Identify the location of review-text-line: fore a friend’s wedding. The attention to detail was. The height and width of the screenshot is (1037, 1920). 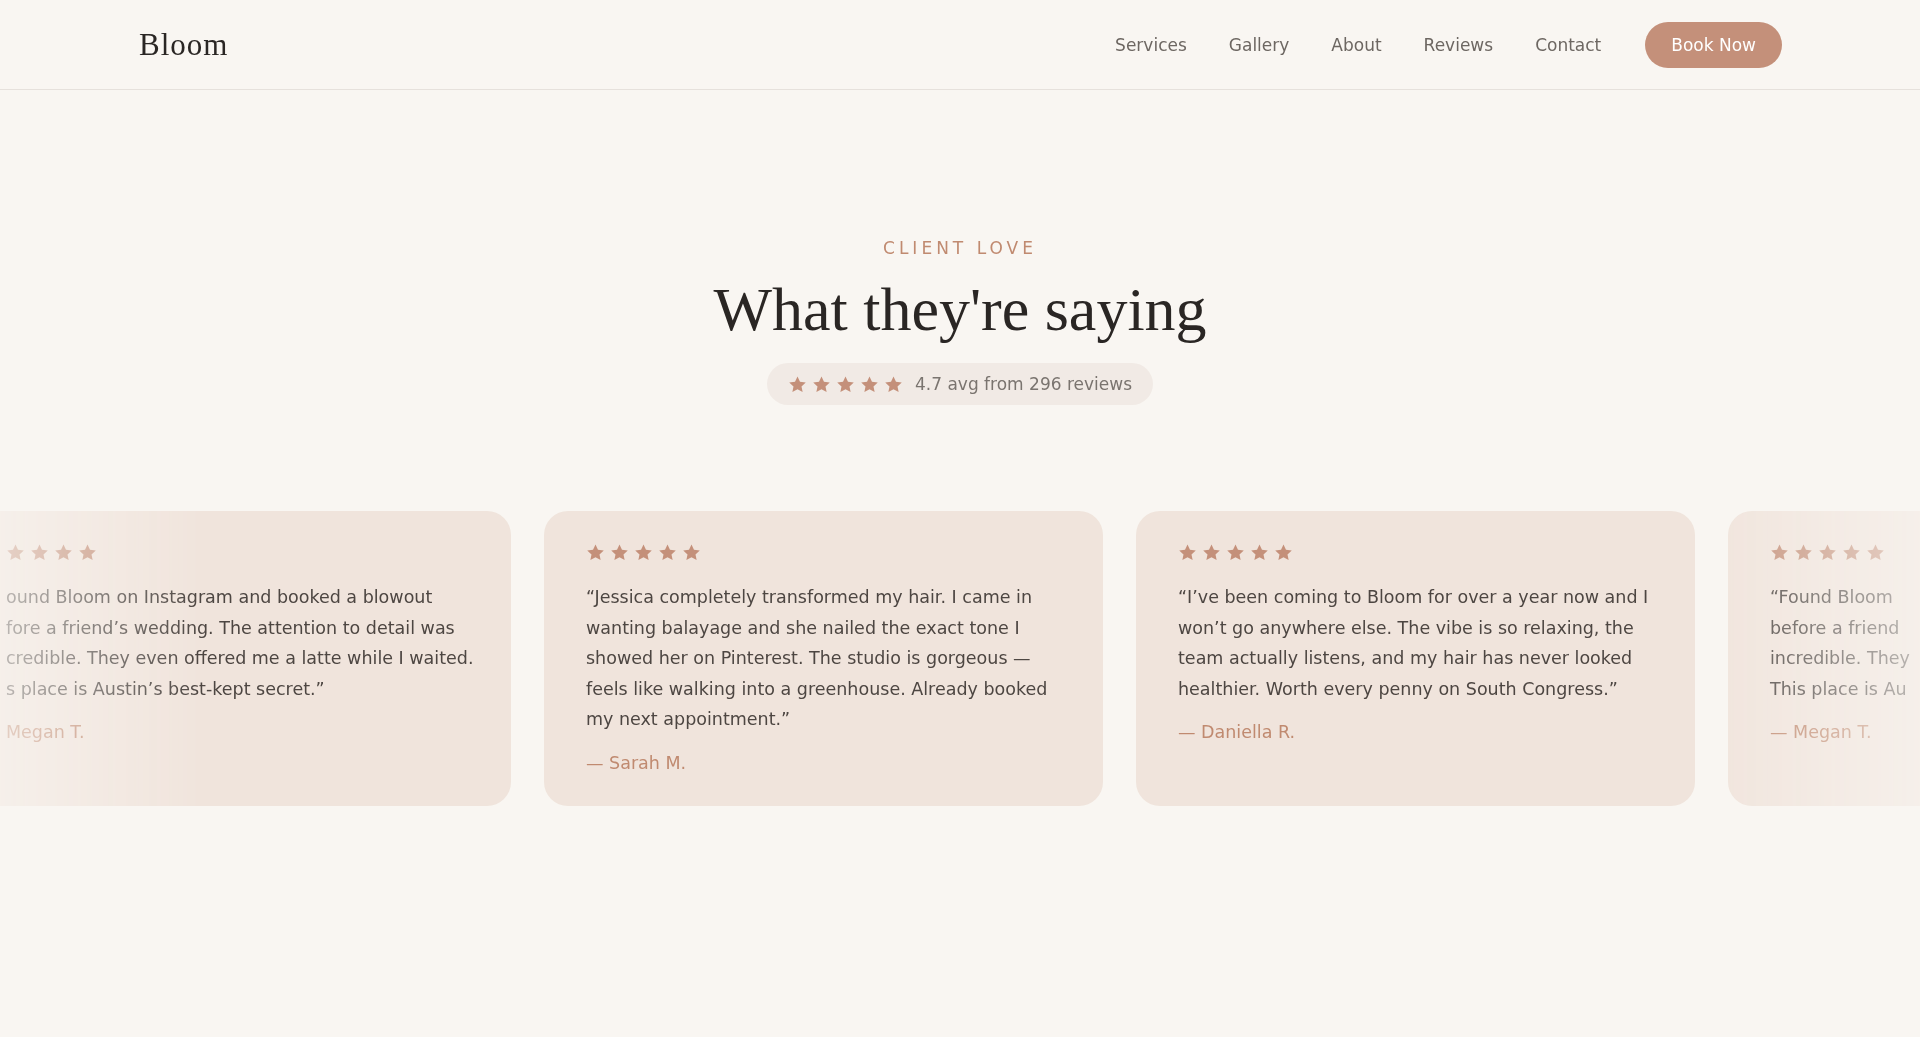
(231, 628).